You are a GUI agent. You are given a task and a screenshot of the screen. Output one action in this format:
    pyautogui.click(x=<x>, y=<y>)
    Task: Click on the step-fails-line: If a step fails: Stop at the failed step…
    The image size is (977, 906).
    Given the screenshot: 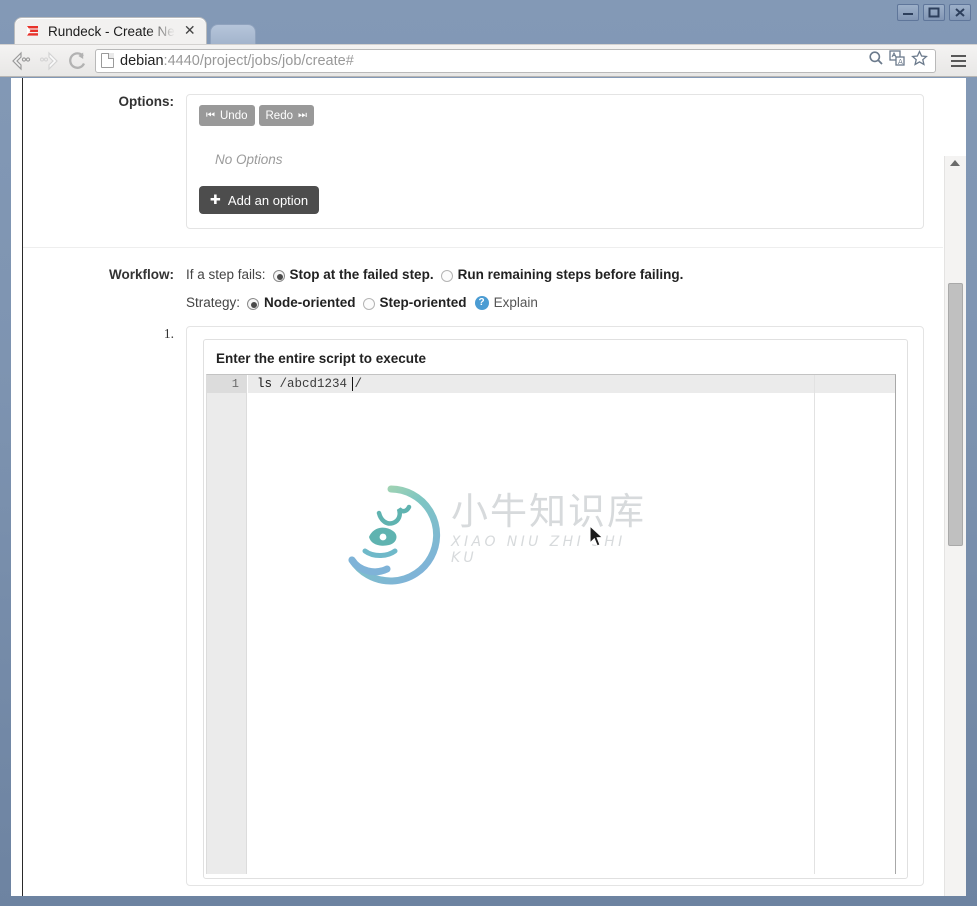 What is the action you would take?
    pyautogui.click(x=558, y=274)
    